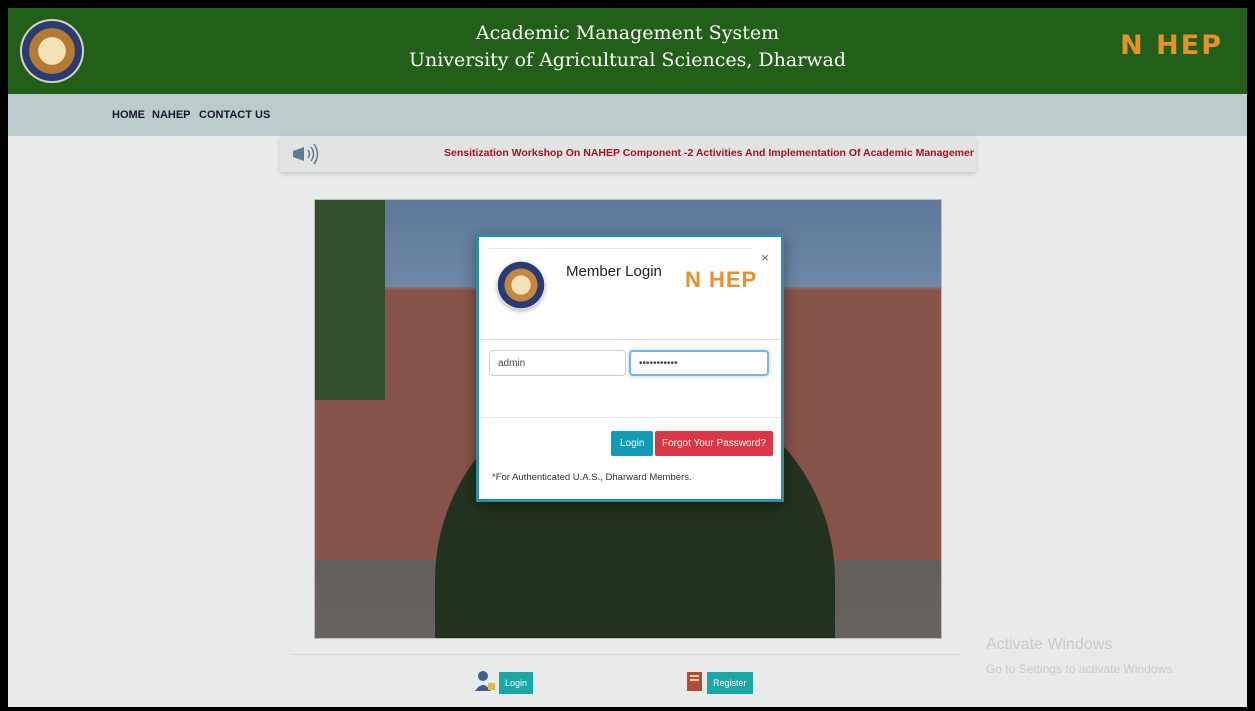 This screenshot has height=711, width=1255. Describe the element at coordinates (1171, 45) in the screenshot. I see `nahep-logo: N HEP` at that location.